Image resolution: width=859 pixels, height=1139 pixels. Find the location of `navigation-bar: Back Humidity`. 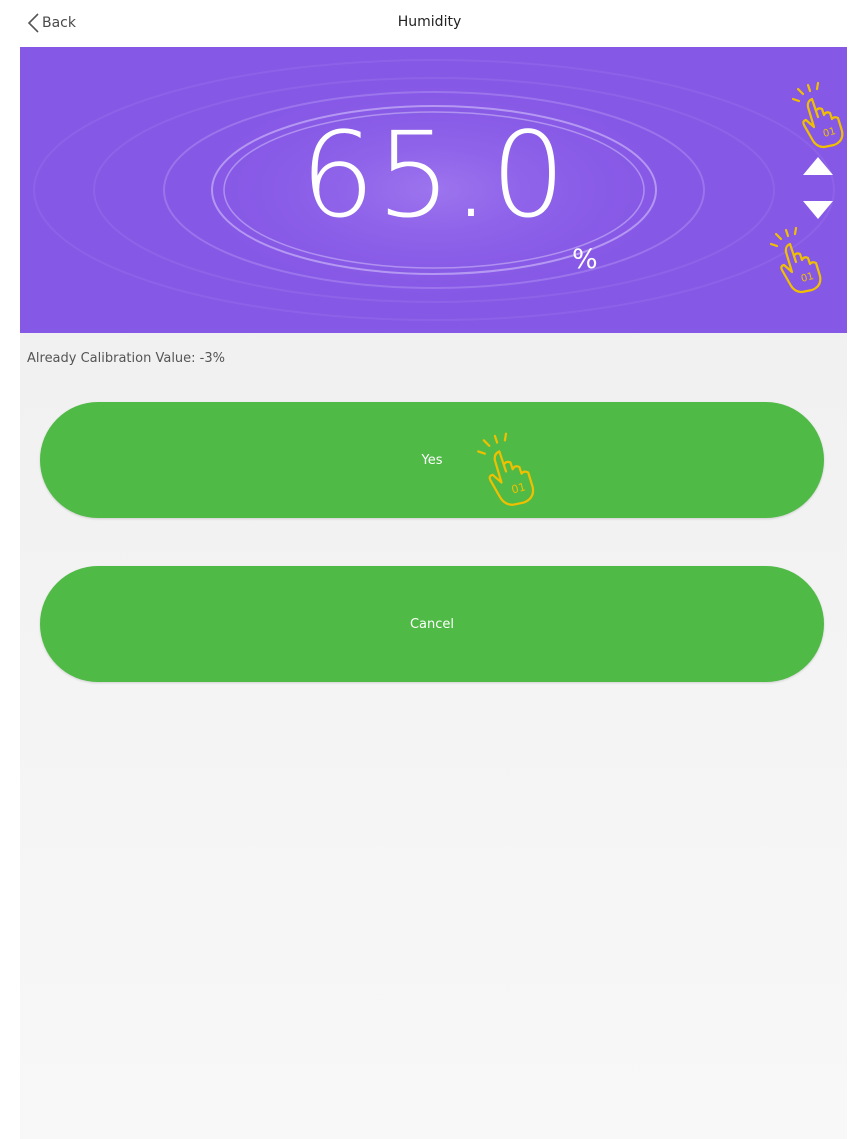

navigation-bar: Back Humidity is located at coordinates (429, 23).